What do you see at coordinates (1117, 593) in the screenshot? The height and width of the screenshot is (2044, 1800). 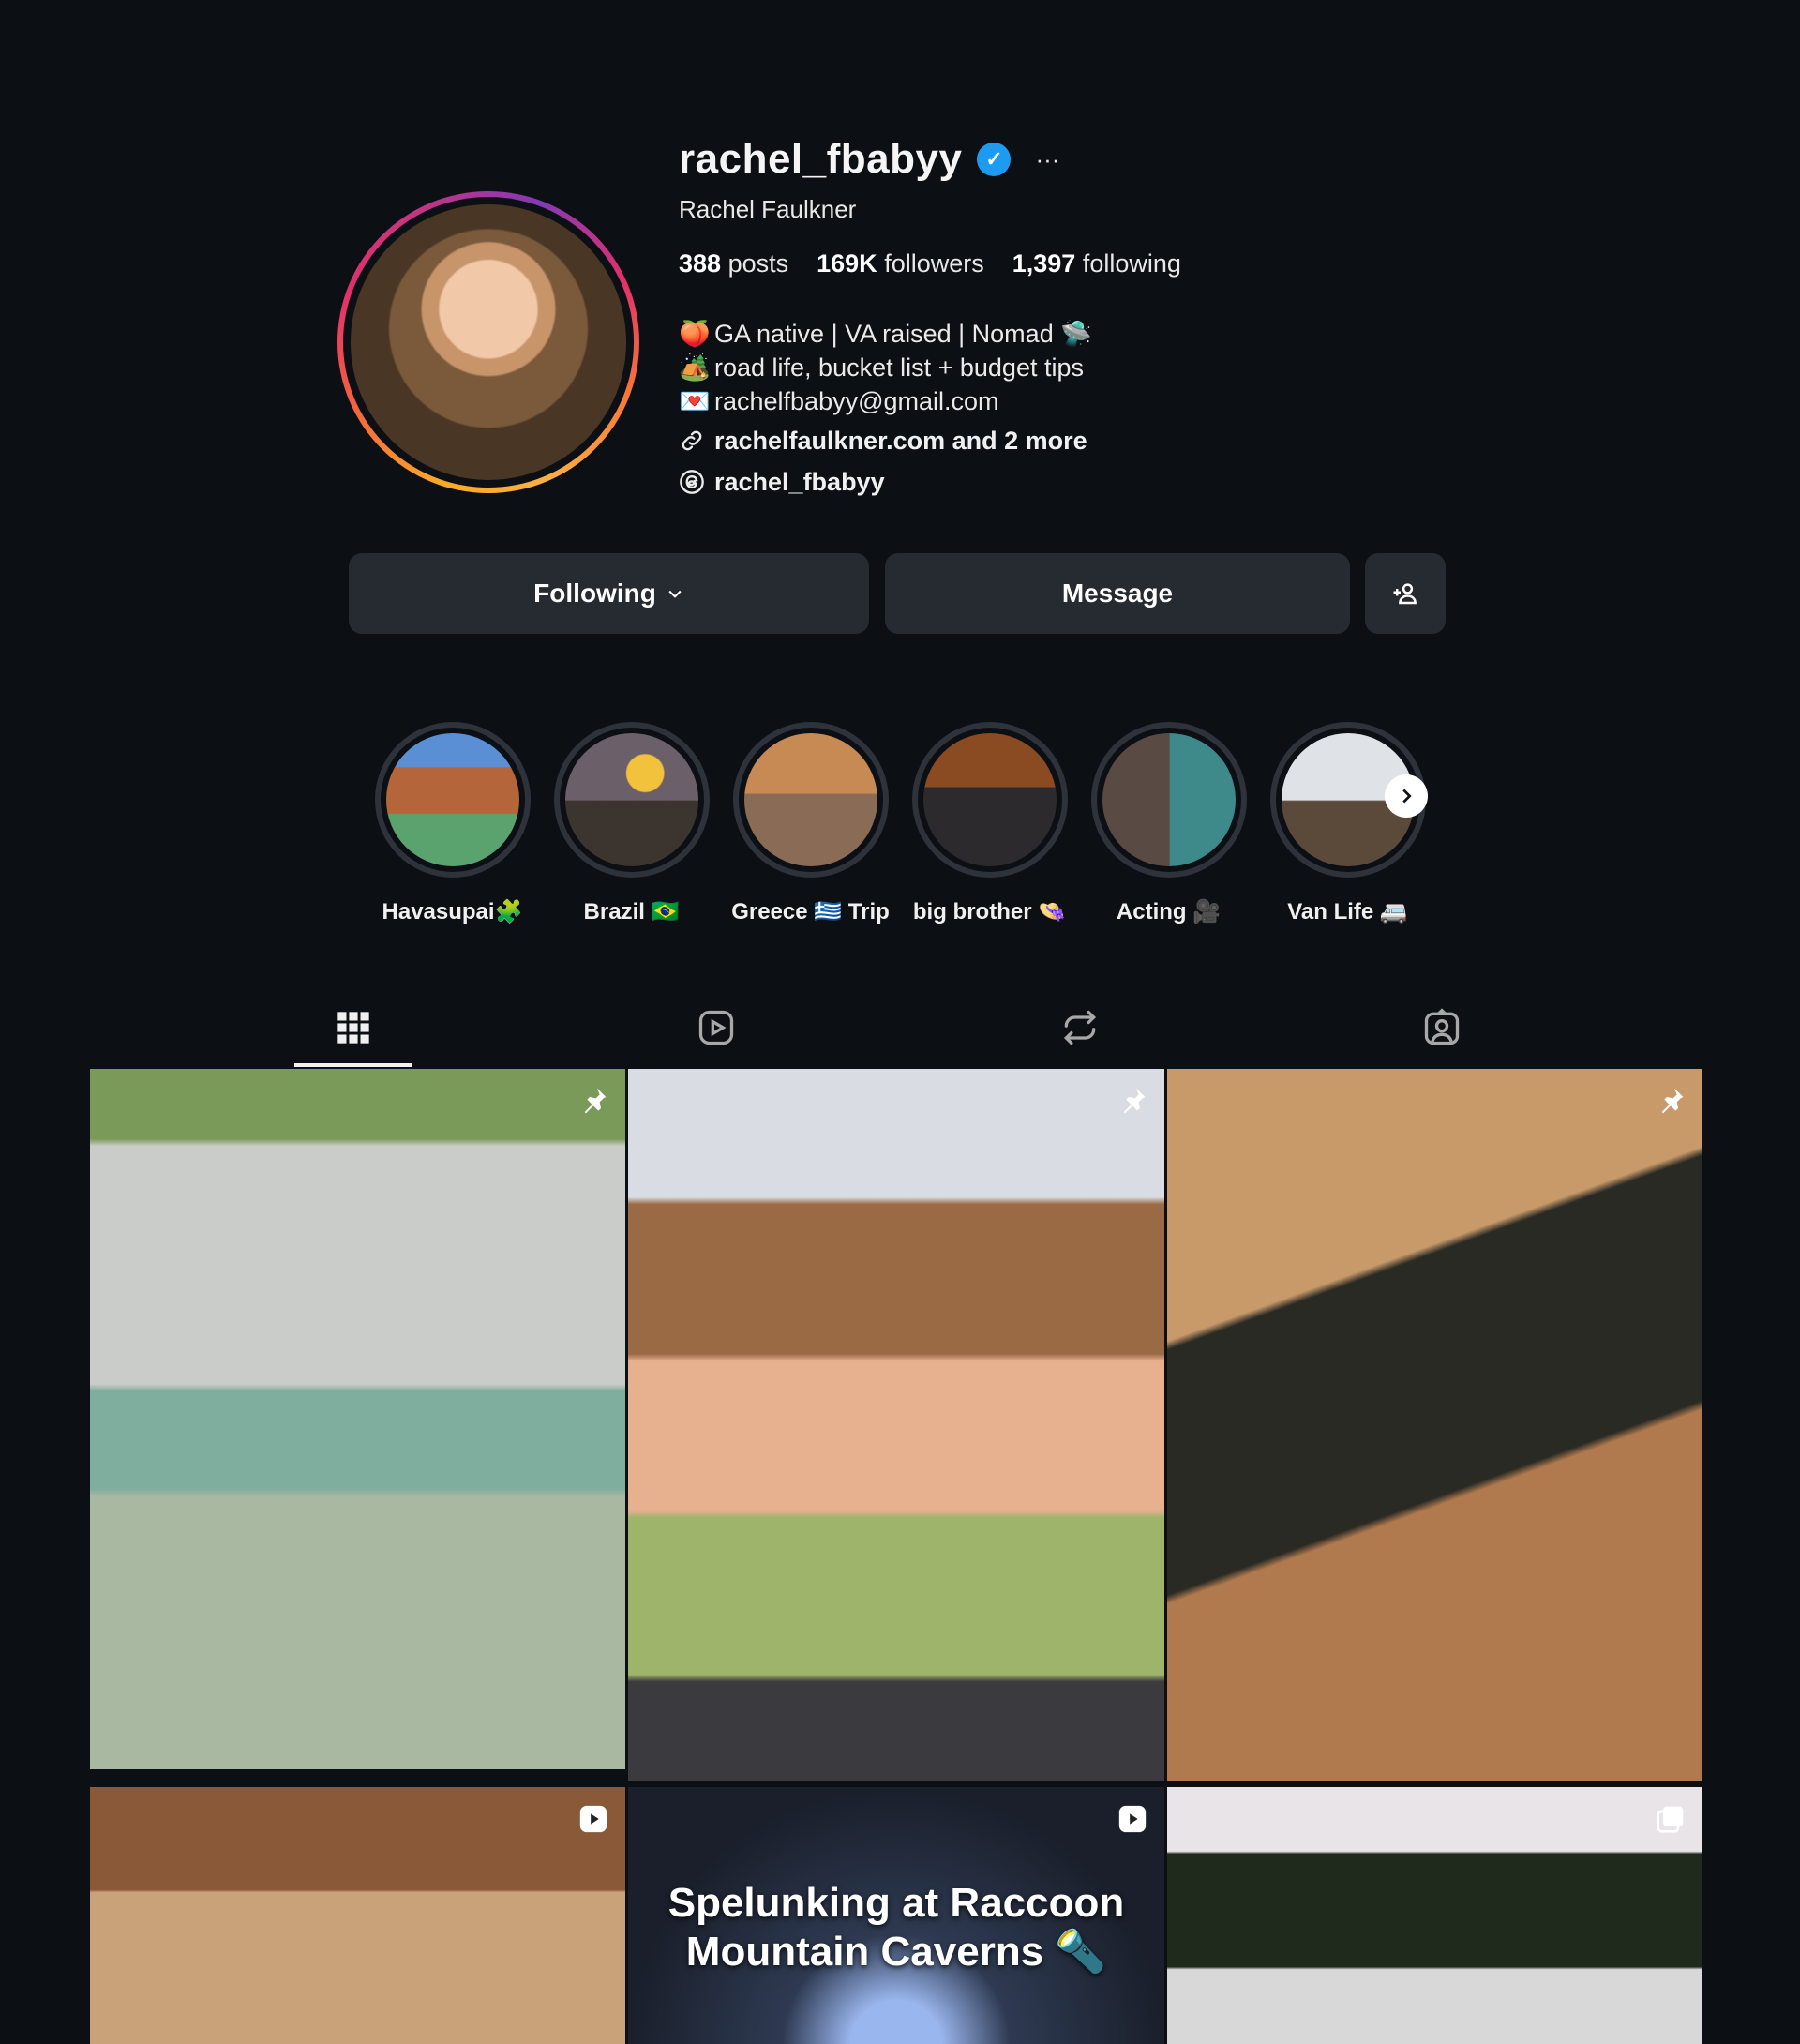 I see `message-button: Message` at bounding box center [1117, 593].